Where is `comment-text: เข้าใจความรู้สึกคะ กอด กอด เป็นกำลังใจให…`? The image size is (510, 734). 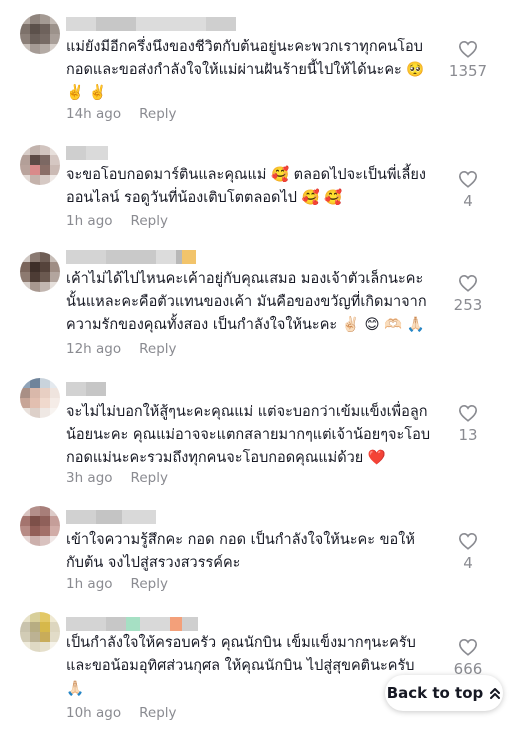 comment-text: เข้าใจความรู้สึกคะ กอด กอด เป็นกำลังใจให… is located at coordinates (240, 551).